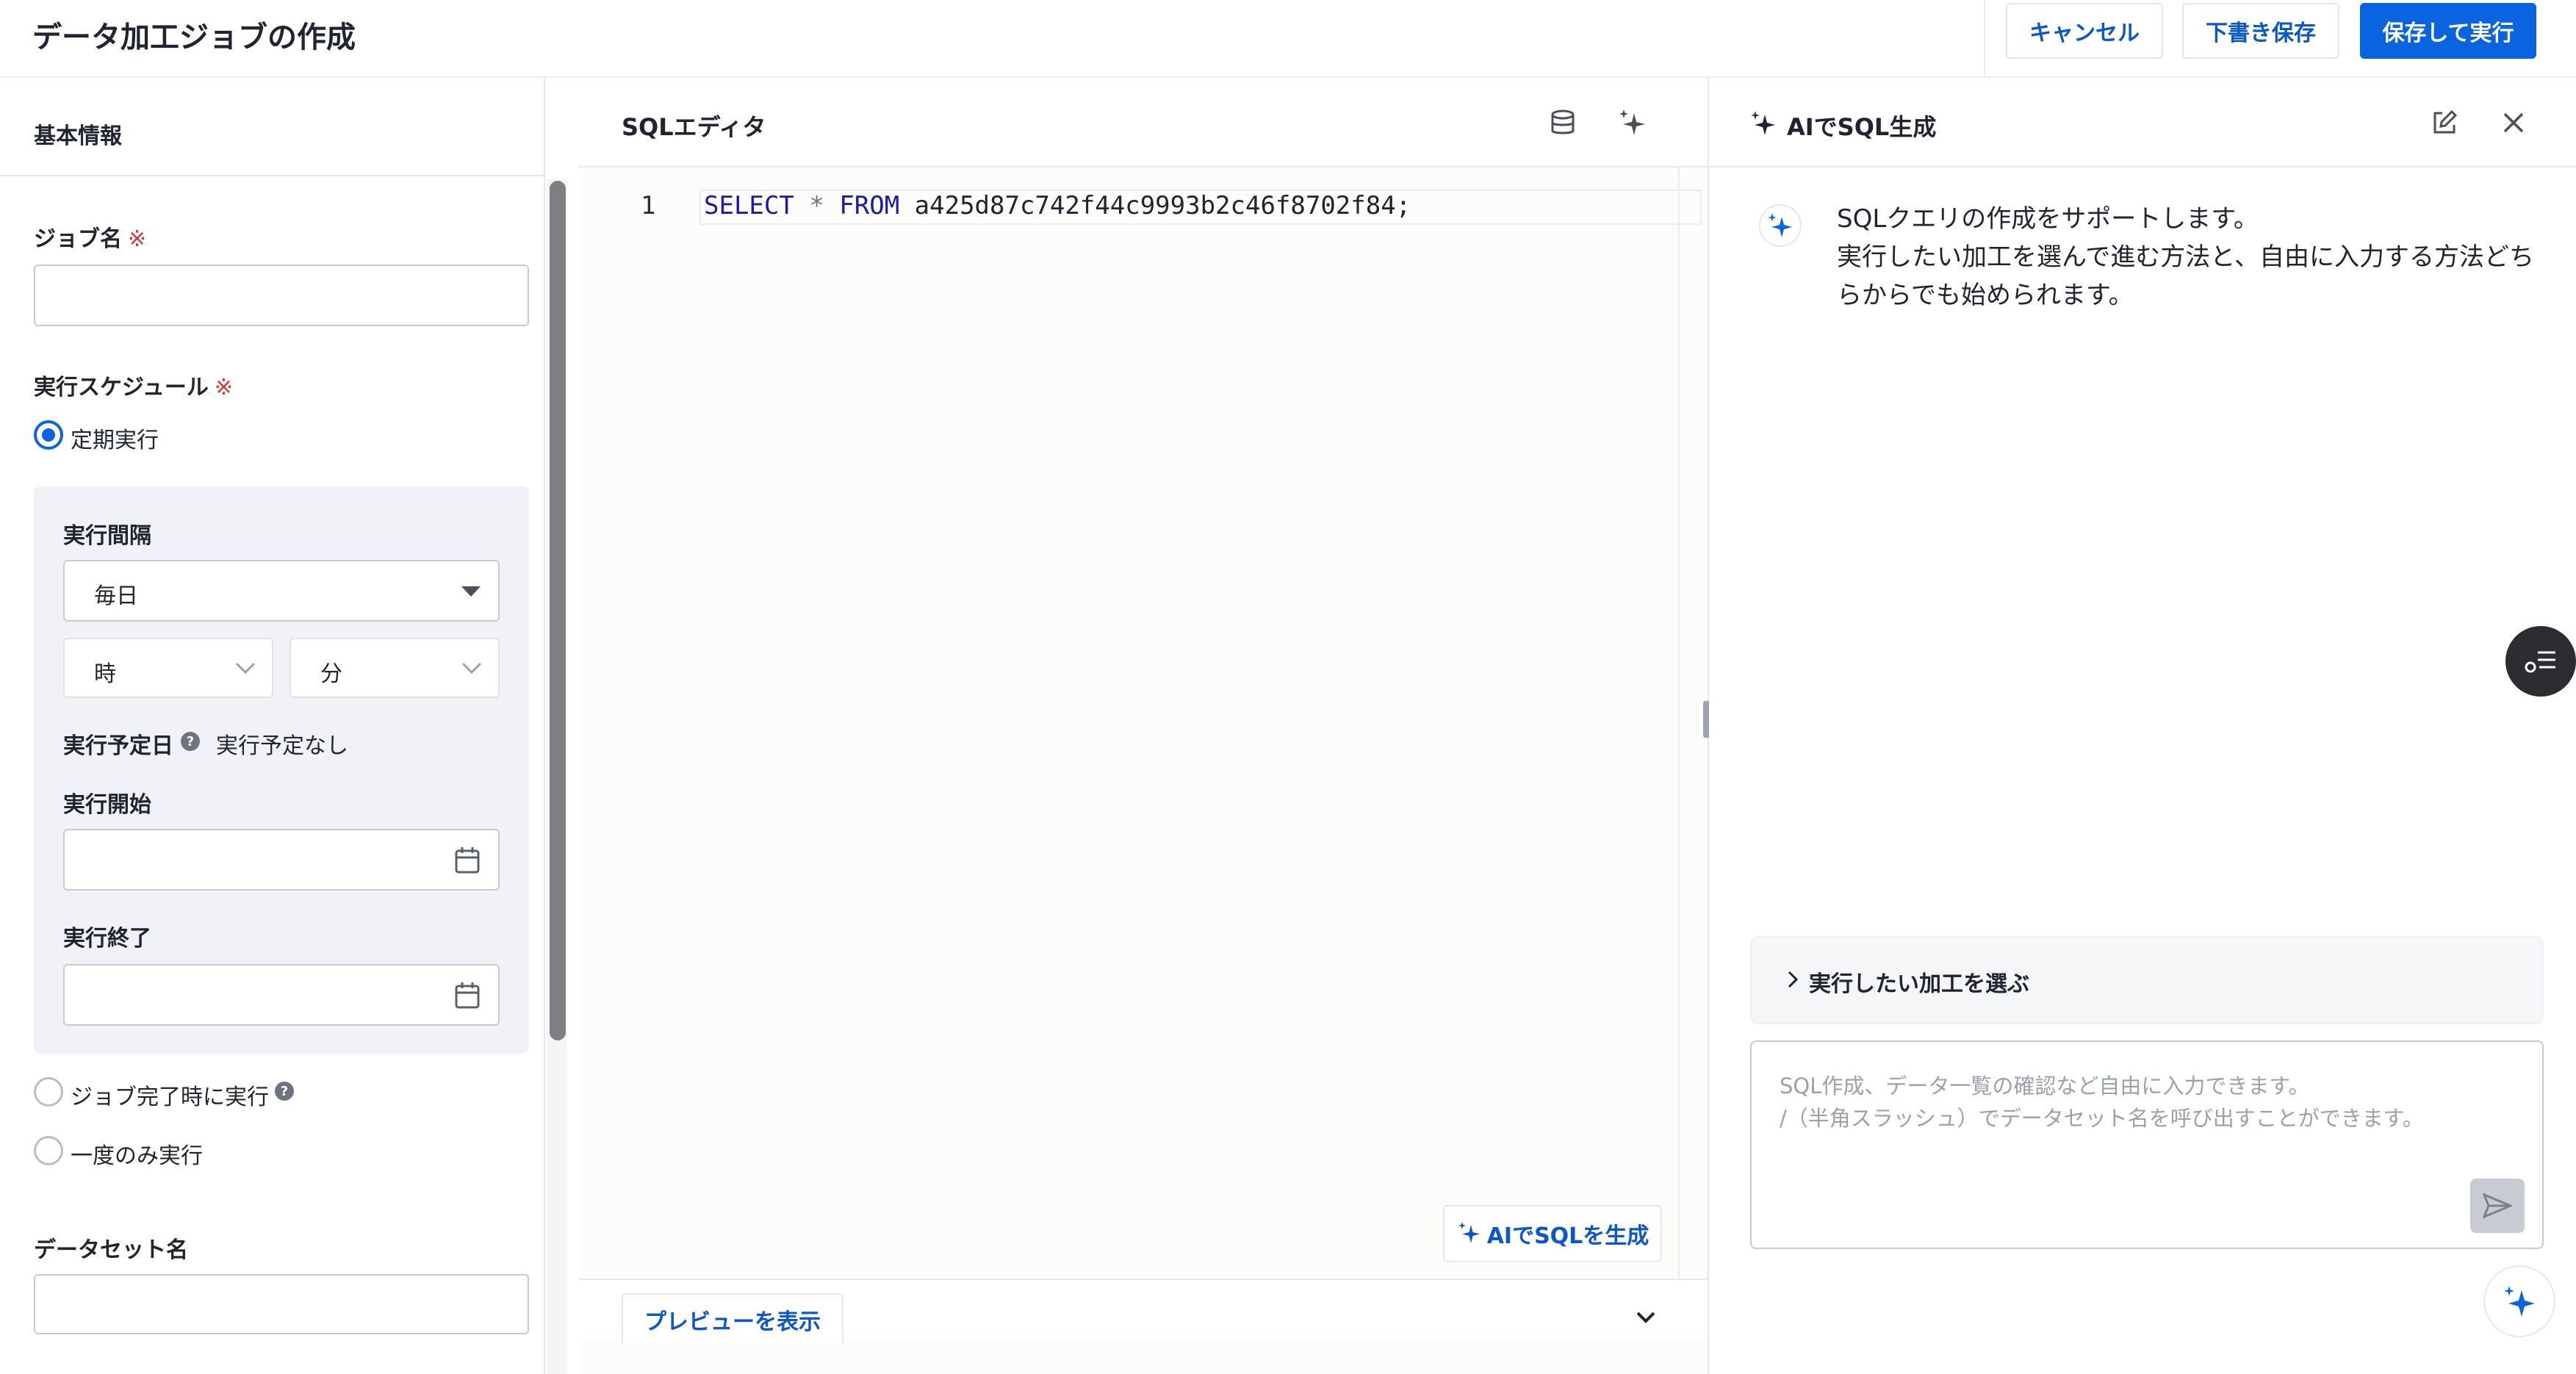 The width and height of the screenshot is (2576, 1374). What do you see at coordinates (137, 1156) in the screenshot?
I see `once-label: 一度のみ実行` at bounding box center [137, 1156].